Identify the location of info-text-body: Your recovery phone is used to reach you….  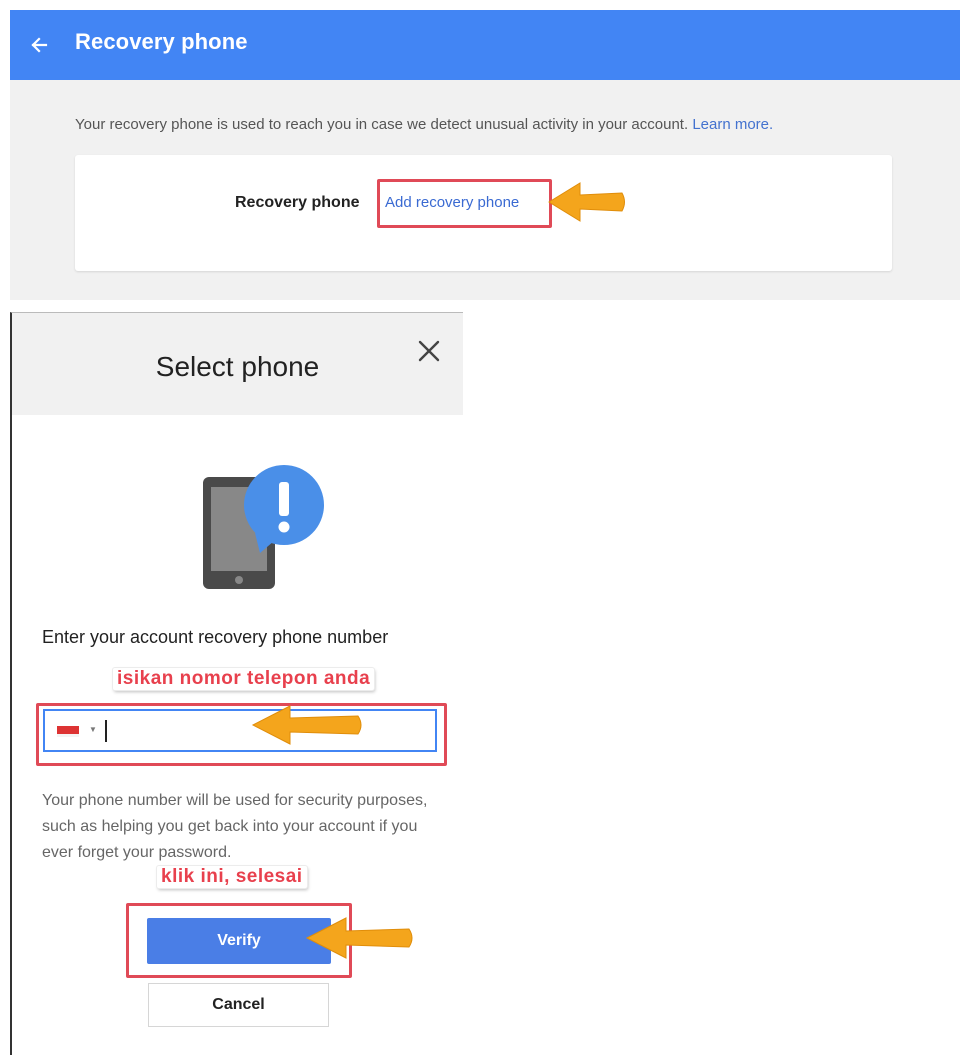
(384, 124).